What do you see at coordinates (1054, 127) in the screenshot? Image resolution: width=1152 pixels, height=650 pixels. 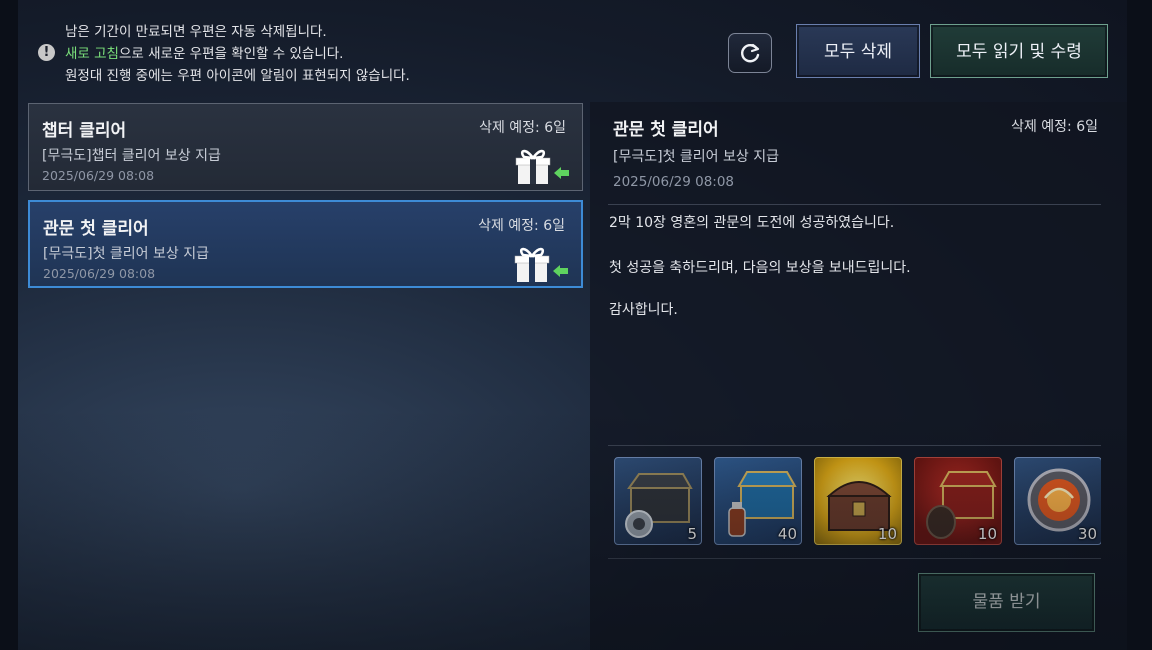 I see `detail-expire: 삭제 예정: 6일` at bounding box center [1054, 127].